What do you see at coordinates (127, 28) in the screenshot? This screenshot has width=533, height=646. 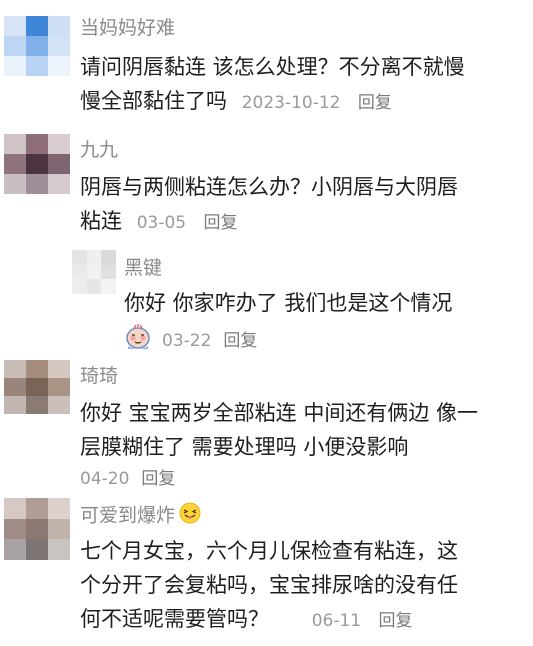 I see `comment-author: 当妈妈好难` at bounding box center [127, 28].